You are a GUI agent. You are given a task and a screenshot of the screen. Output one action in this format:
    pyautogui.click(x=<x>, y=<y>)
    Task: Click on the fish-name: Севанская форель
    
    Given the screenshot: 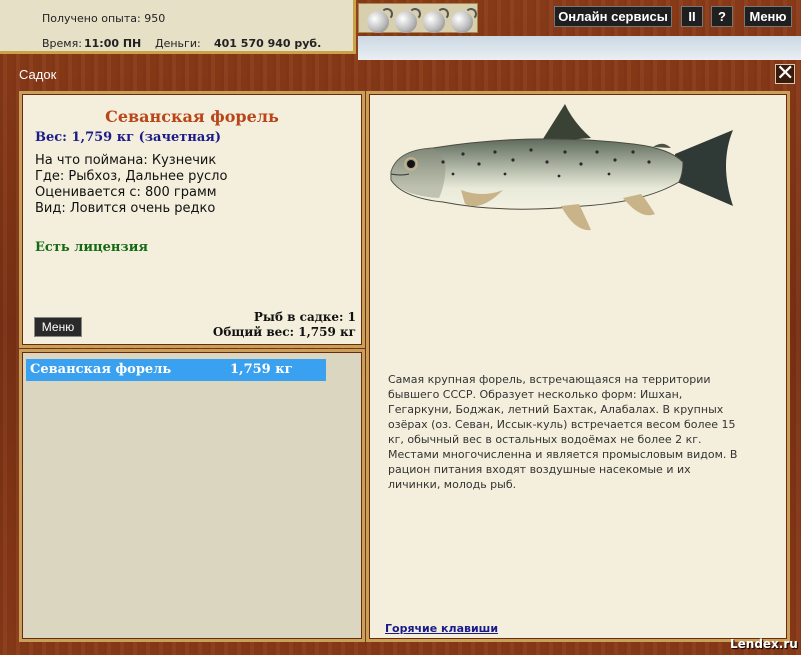 What is the action you would take?
    pyautogui.click(x=192, y=116)
    